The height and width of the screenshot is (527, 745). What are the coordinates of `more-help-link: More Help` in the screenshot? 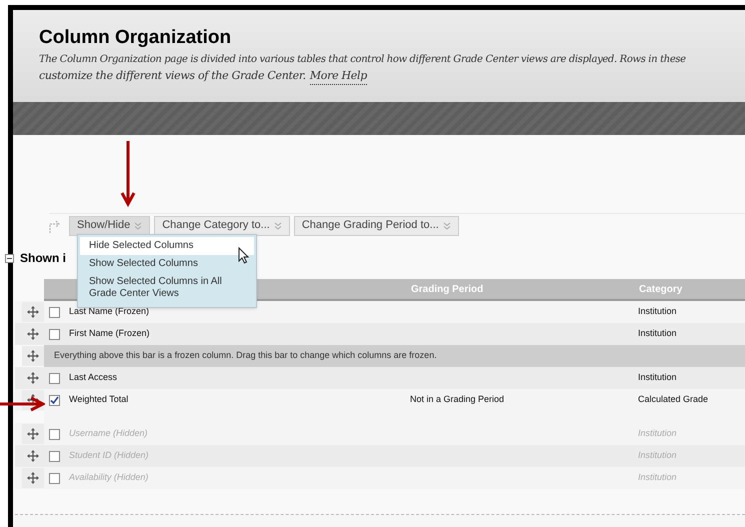 It's located at (338, 76).